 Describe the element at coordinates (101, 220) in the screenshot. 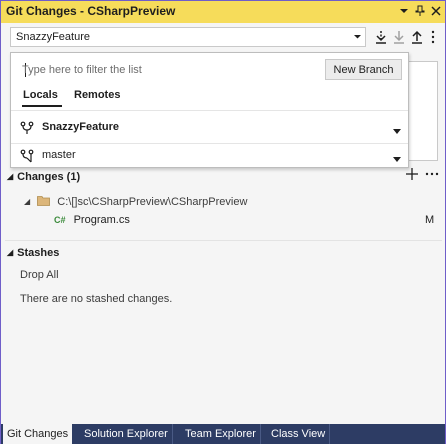

I see `file-name: Program.cs` at that location.